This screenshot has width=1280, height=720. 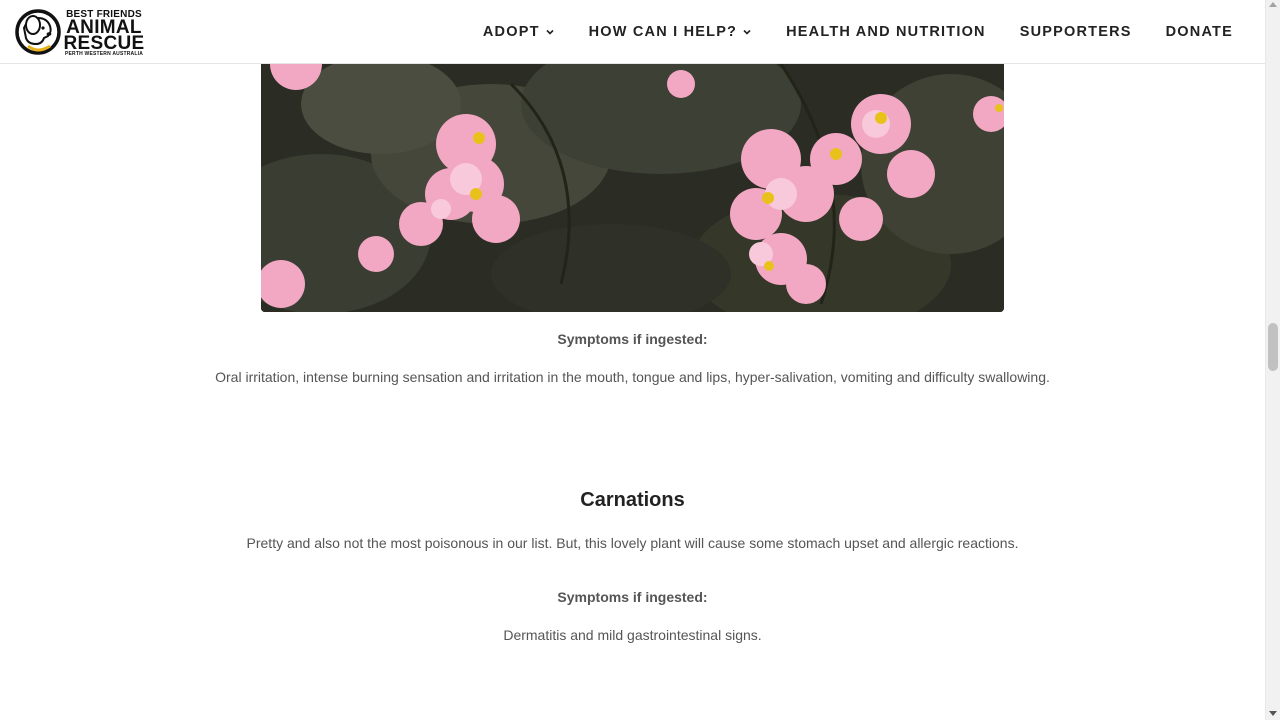 I want to click on nav-item-adopt: ADOPT, so click(x=519, y=32).